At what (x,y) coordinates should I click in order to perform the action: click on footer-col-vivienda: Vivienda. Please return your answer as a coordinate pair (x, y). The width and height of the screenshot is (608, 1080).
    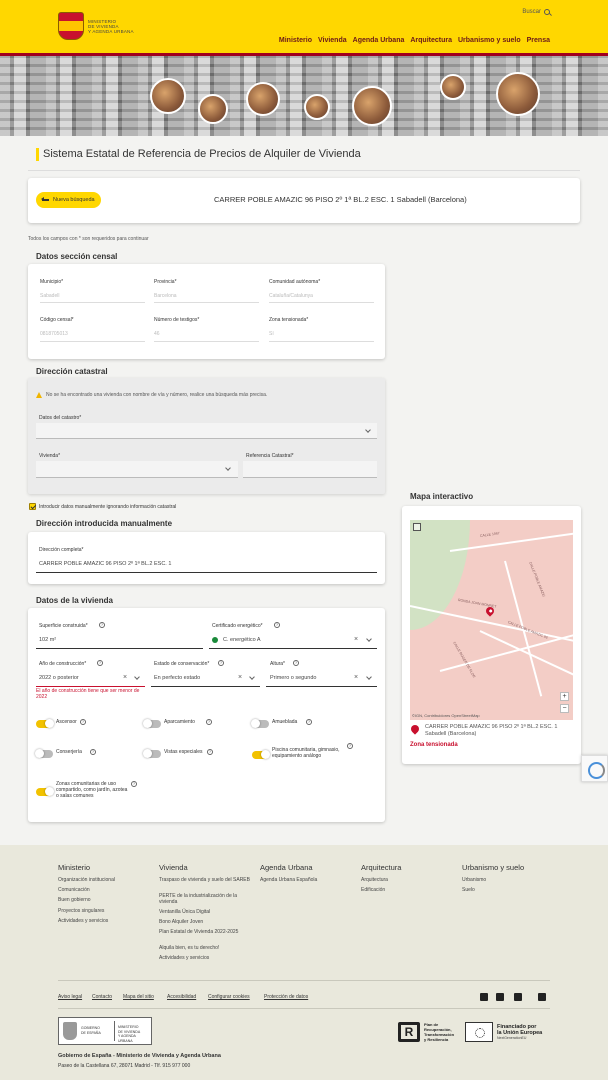
    Looking at the image, I should click on (173, 867).